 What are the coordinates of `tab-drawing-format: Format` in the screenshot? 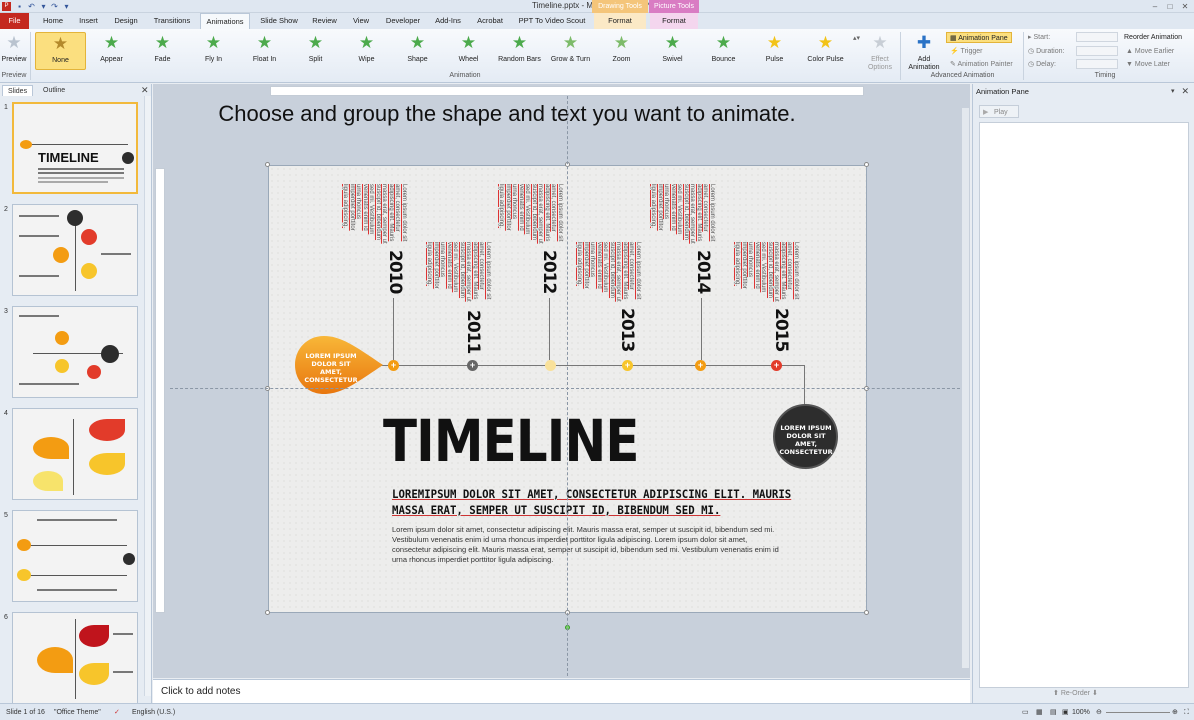 It's located at (620, 21).